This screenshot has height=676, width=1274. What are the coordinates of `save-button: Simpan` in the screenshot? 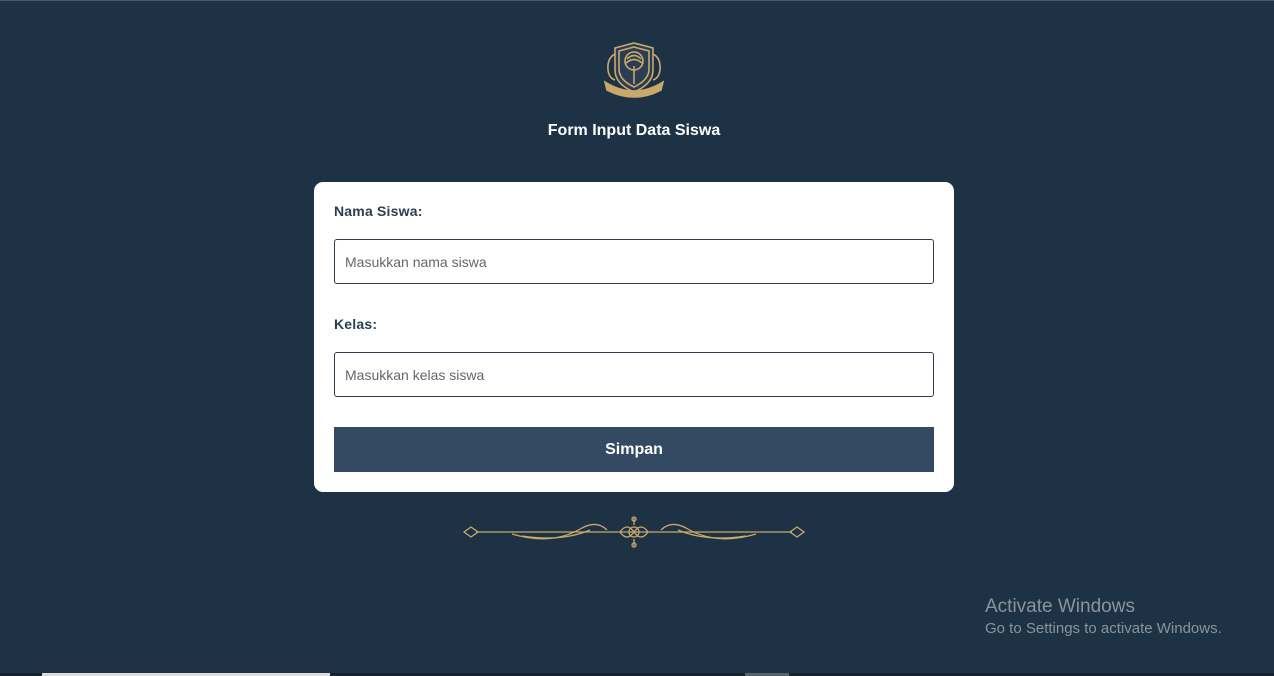 It's located at (634, 449).